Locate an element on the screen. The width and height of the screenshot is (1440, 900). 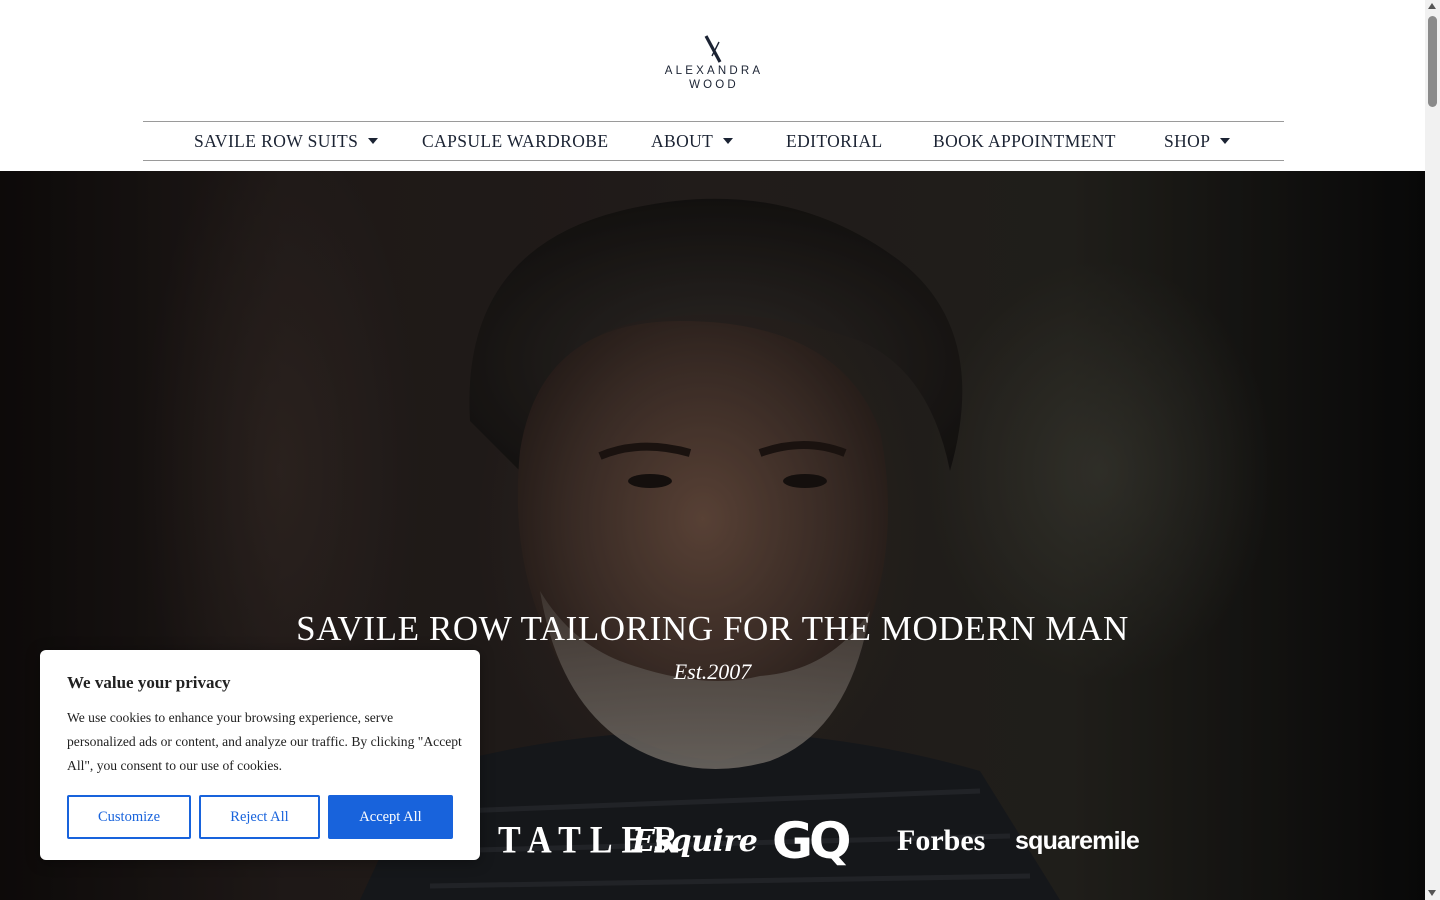
nav-item-shop: SHOP is located at coordinates (1197, 141).